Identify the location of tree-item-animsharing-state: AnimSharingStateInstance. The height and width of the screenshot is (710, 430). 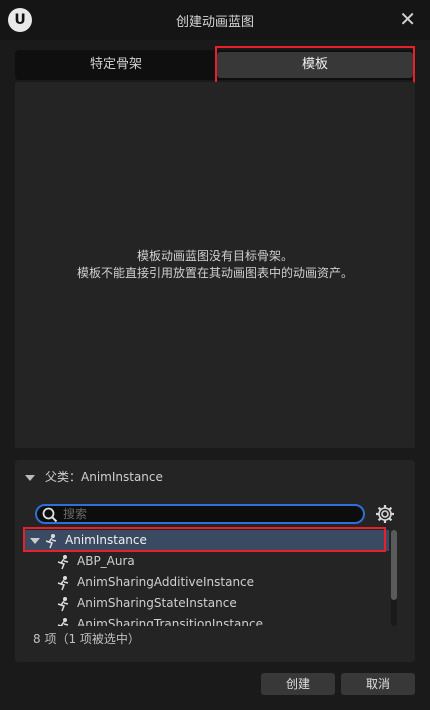
(207, 603).